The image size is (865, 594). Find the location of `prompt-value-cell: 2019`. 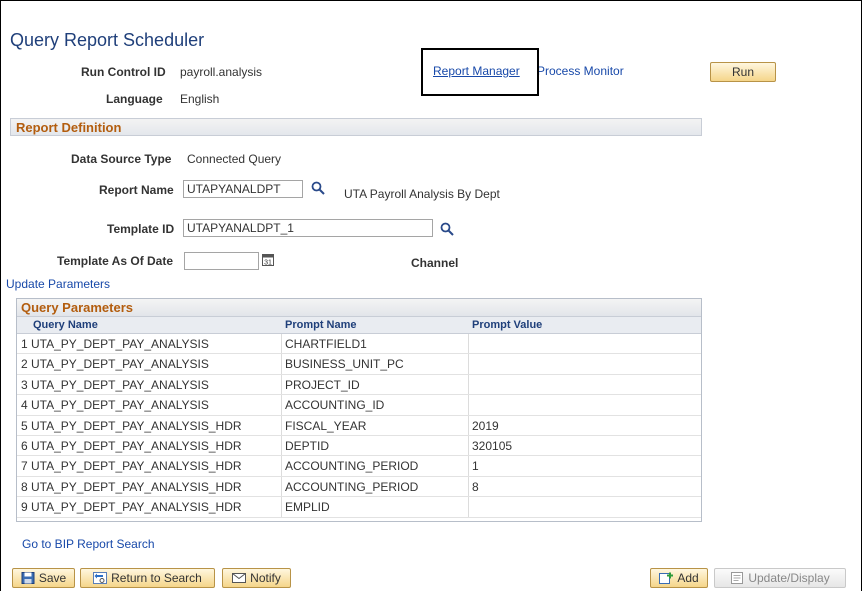

prompt-value-cell: 2019 is located at coordinates (485, 426).